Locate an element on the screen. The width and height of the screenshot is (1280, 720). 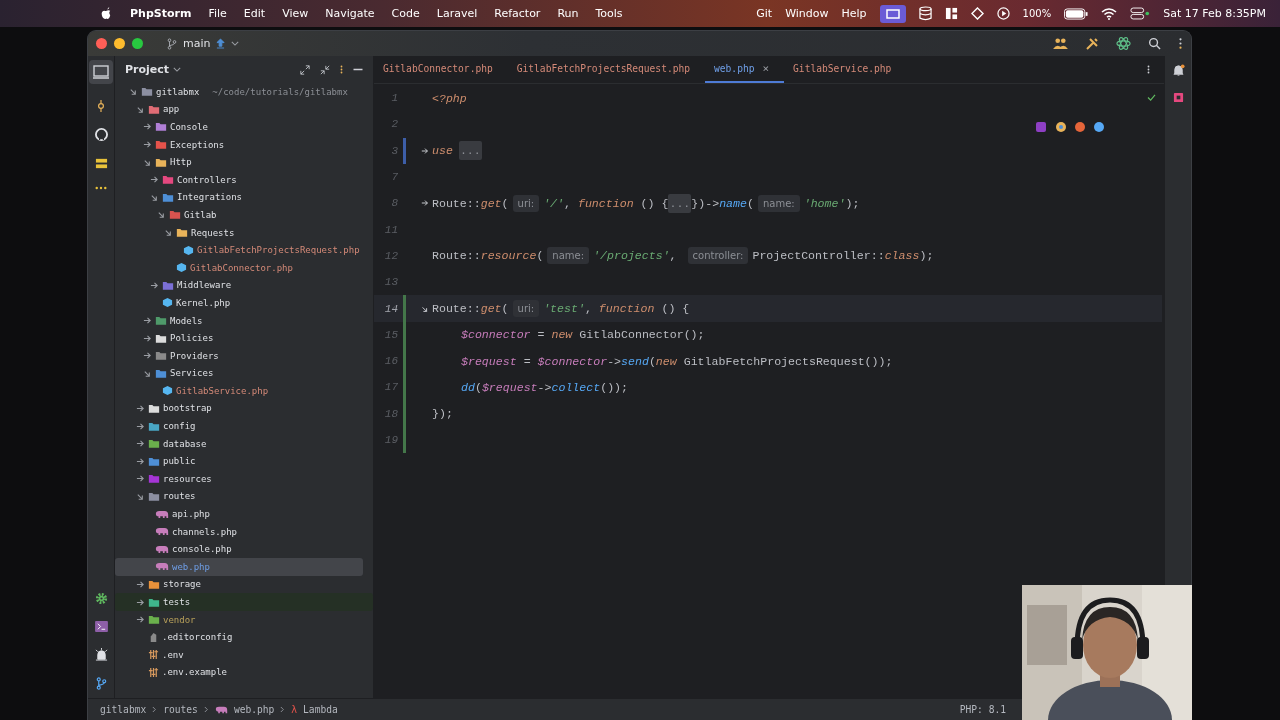
atom-icon is located at coordinates (1123, 43).